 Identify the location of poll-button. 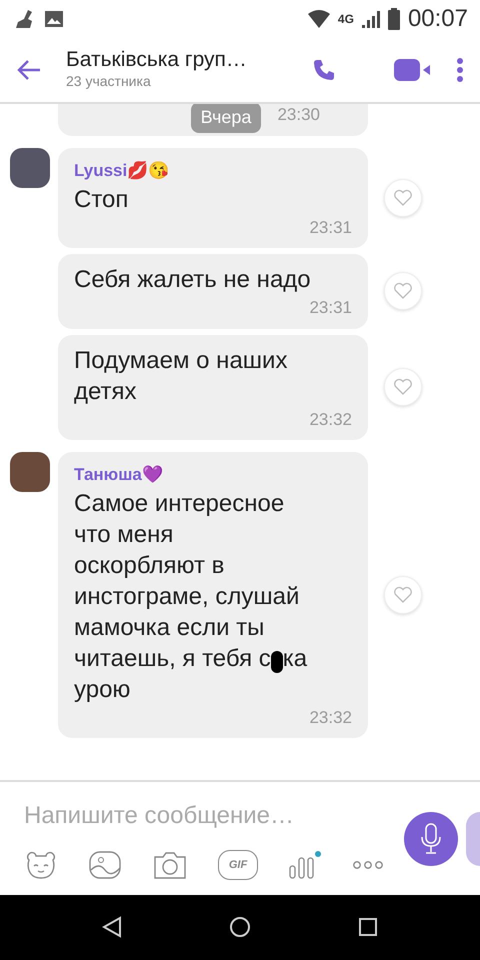
(305, 865).